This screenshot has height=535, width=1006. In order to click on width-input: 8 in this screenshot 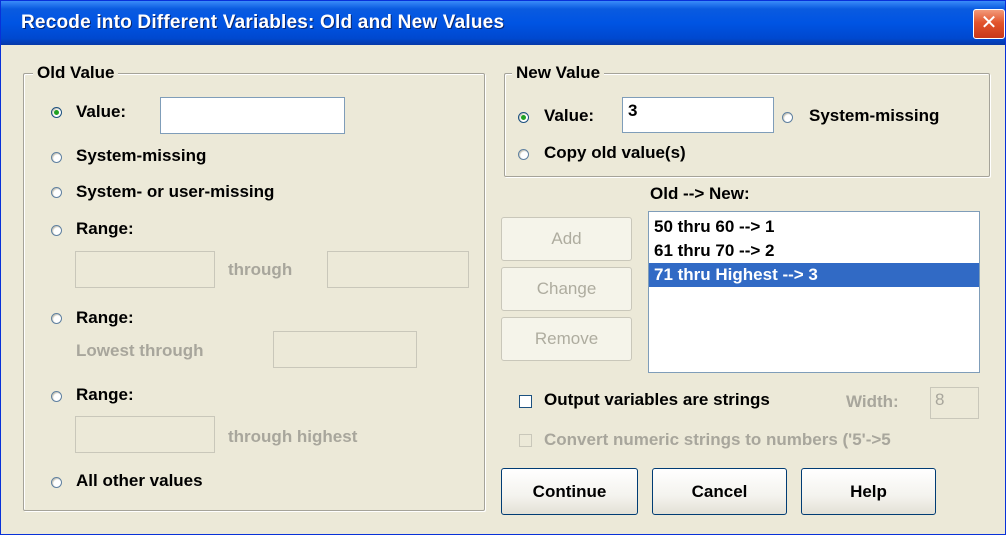, I will do `click(954, 403)`.